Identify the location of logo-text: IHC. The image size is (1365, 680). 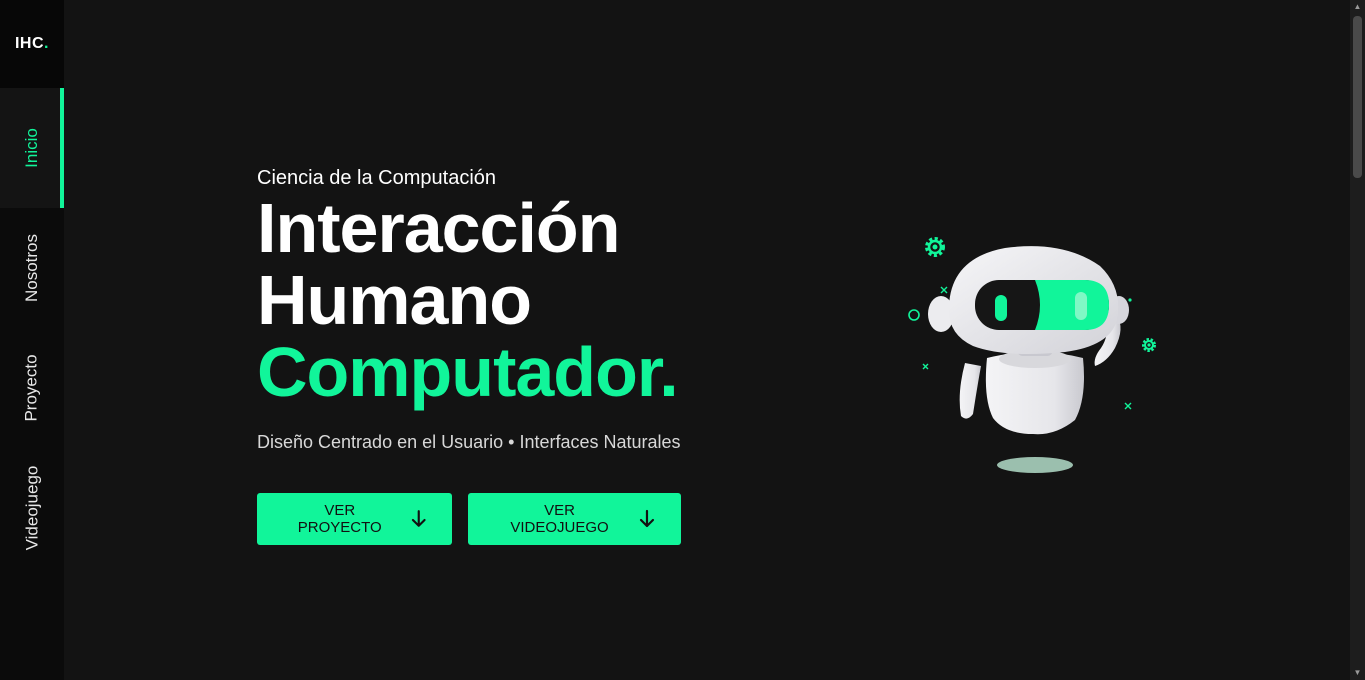
(29, 43).